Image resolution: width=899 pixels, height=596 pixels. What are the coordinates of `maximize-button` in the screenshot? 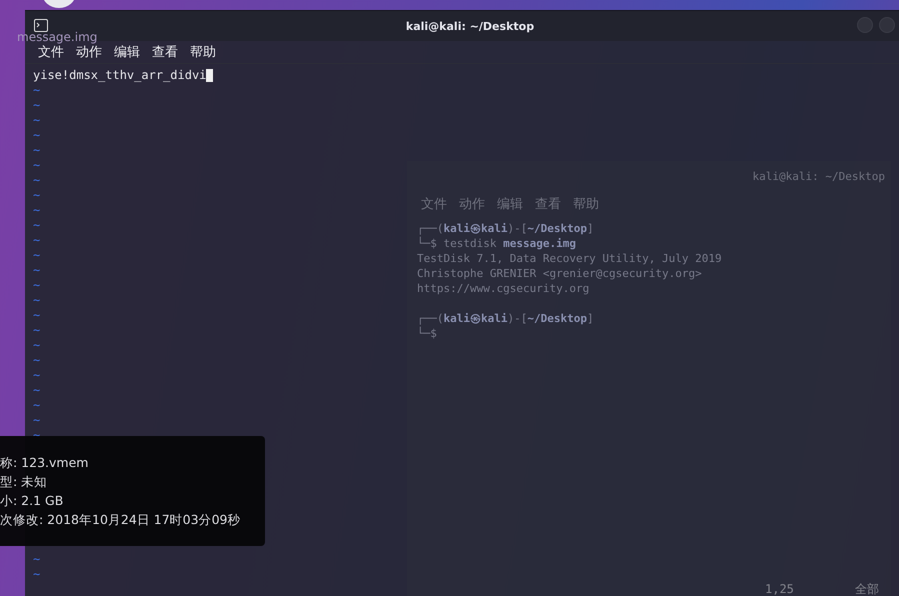 It's located at (887, 25).